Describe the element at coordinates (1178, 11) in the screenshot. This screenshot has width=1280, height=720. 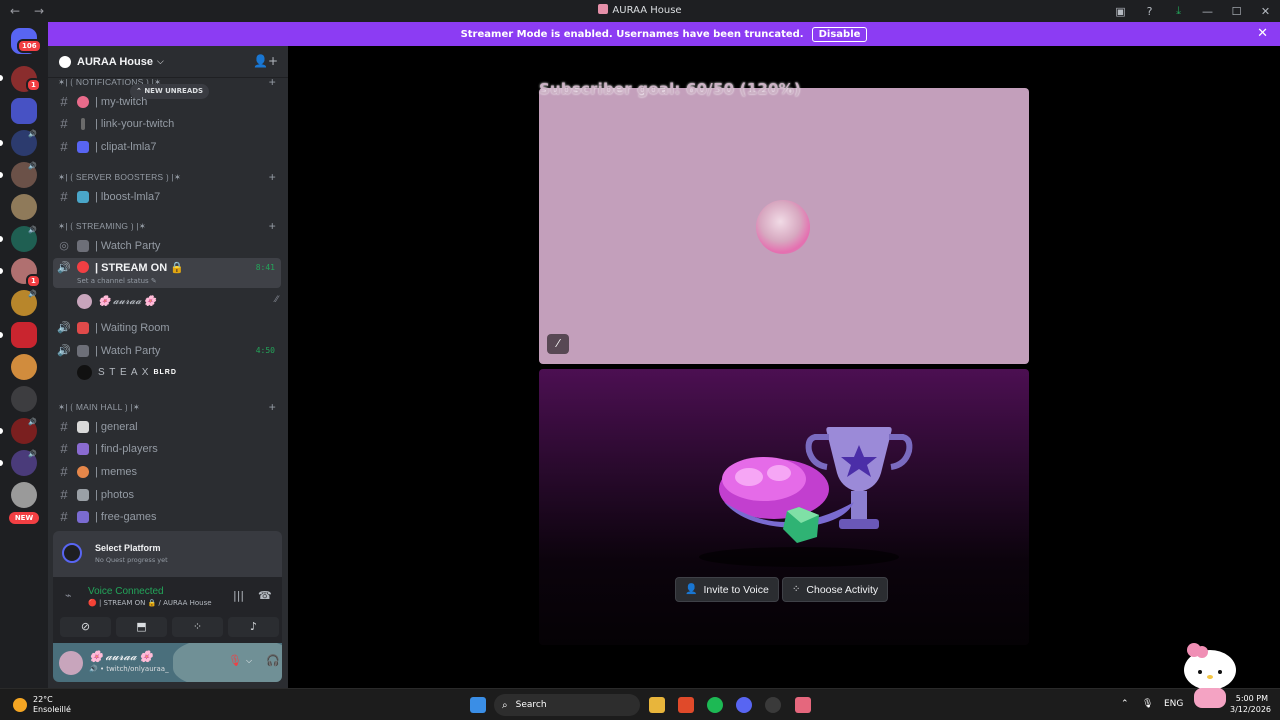
I see `download-icon: ⤓` at that location.